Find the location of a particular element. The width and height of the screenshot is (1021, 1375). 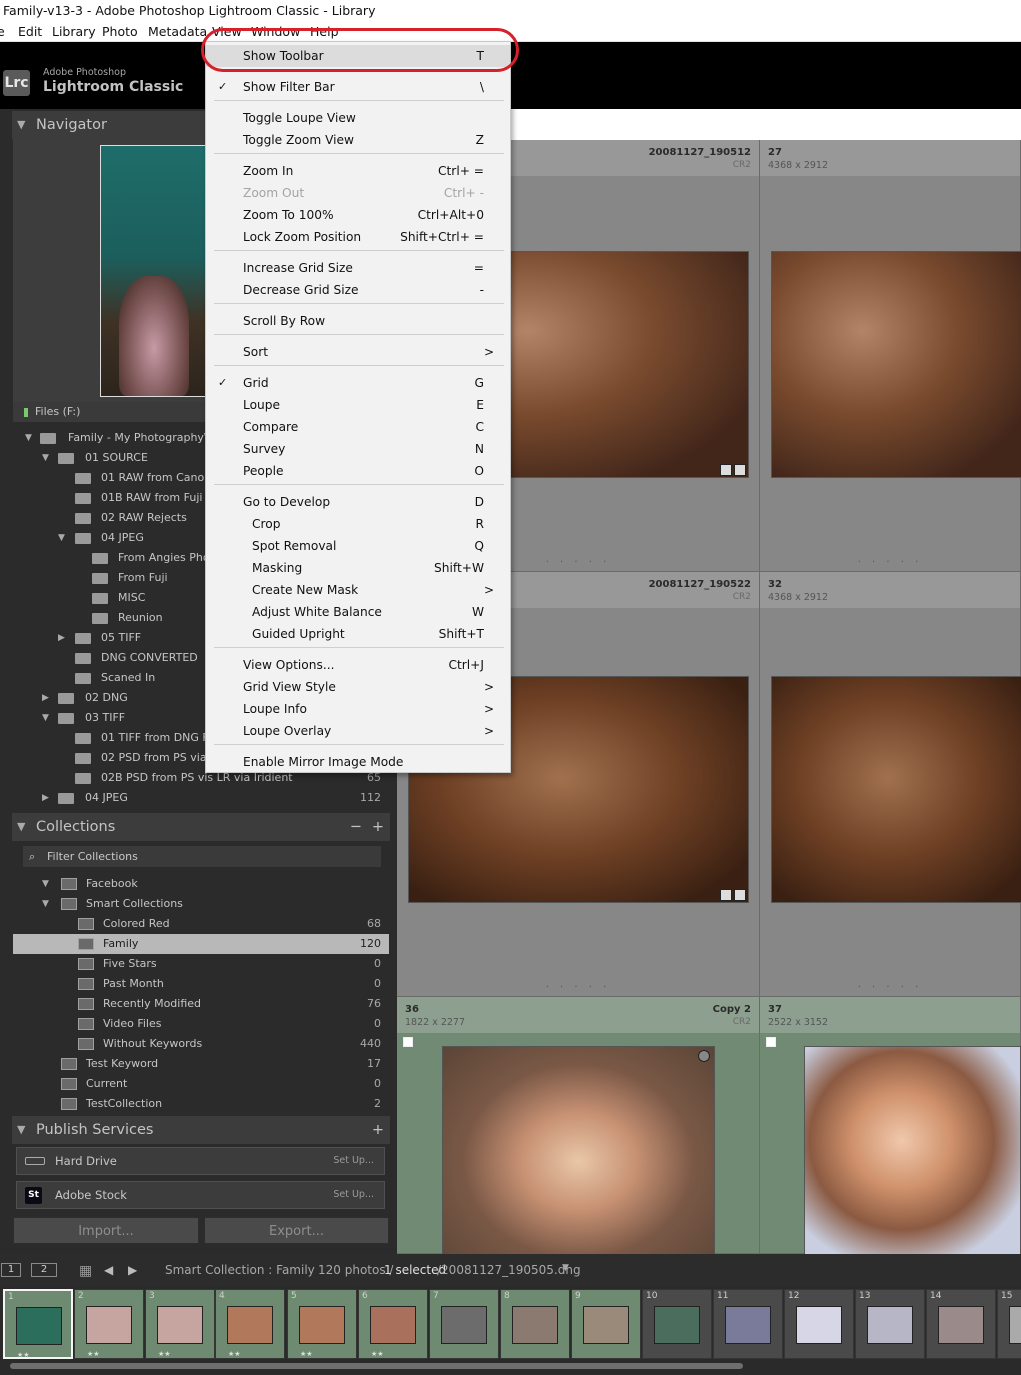

collection-row: Test Keyword 17 is located at coordinates (201, 1064).